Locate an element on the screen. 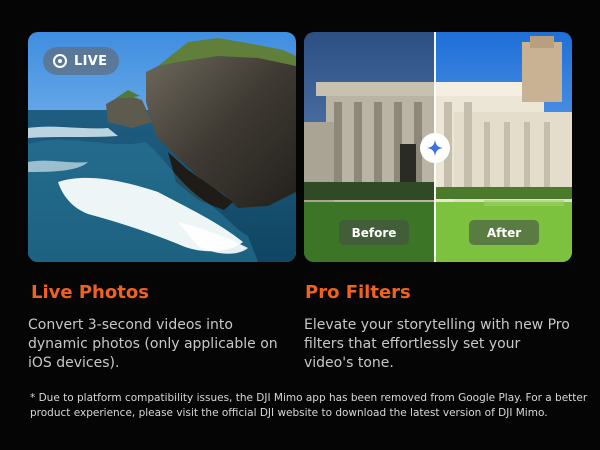 This screenshot has height=450, width=600. comparison-slider-handle is located at coordinates (435, 148).